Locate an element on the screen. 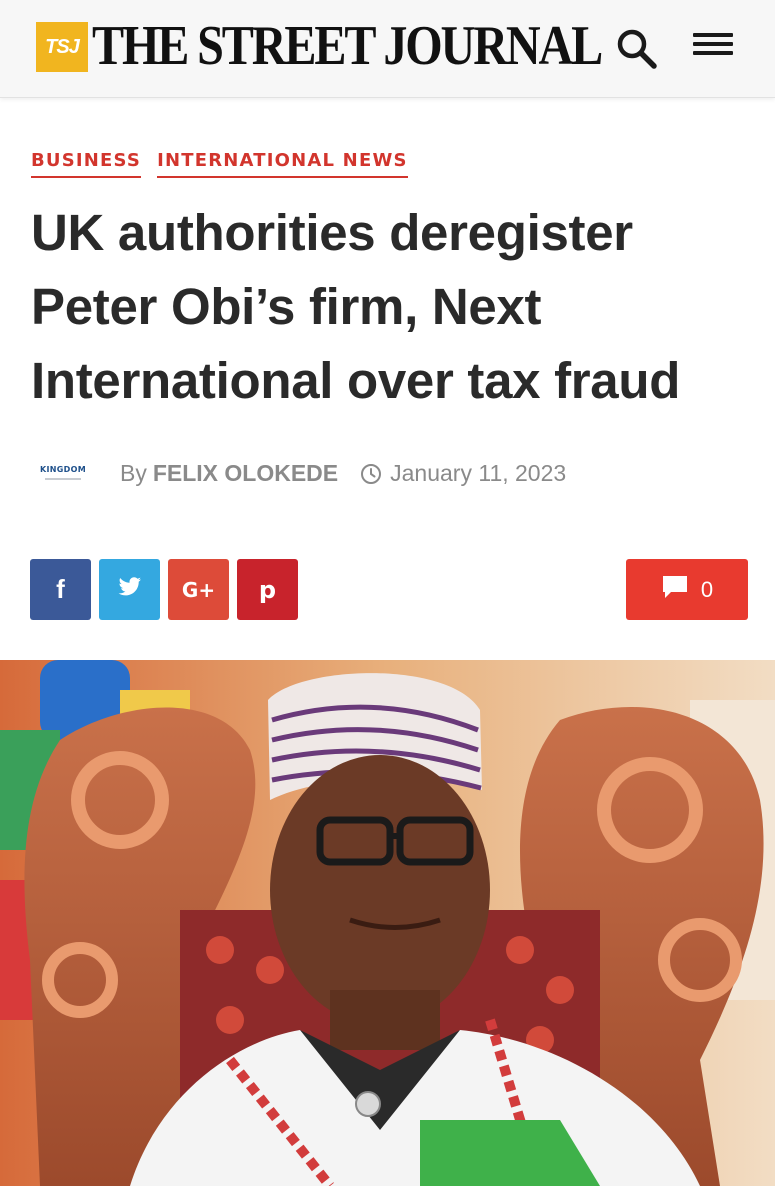 Image resolution: width=775 pixels, height=1200 pixels. comments-button: 0 is located at coordinates (687, 589).